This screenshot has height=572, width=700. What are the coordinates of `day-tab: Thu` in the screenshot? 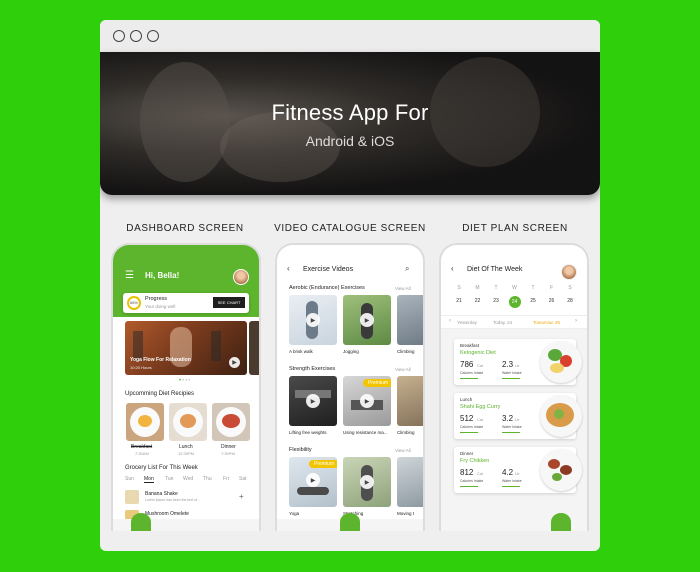 It's located at (207, 479).